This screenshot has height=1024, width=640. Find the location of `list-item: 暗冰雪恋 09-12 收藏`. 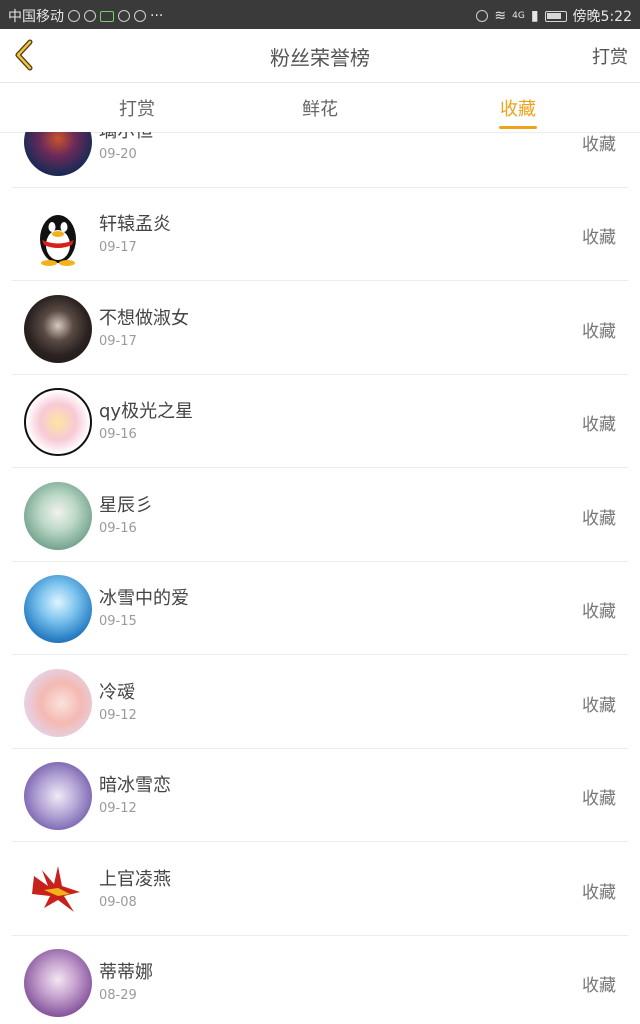

list-item: 暗冰雪恋 09-12 收藏 is located at coordinates (320, 795).